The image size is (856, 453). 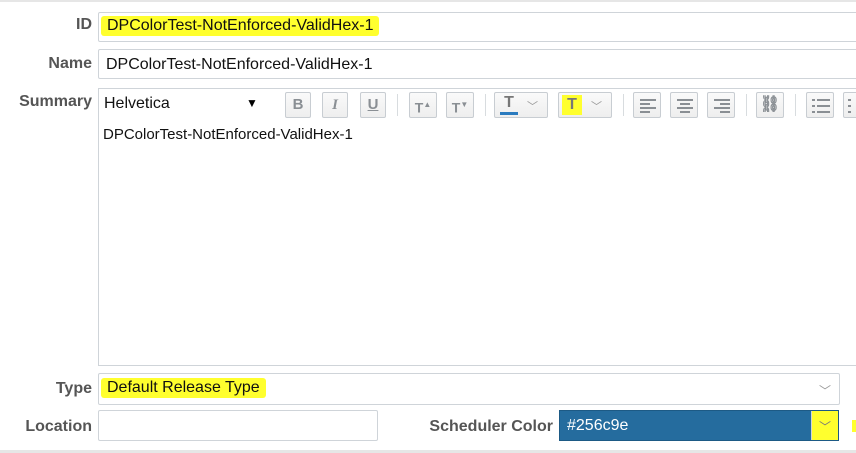 I want to click on font-size-decrease-icon: T▼, so click(x=460, y=107).